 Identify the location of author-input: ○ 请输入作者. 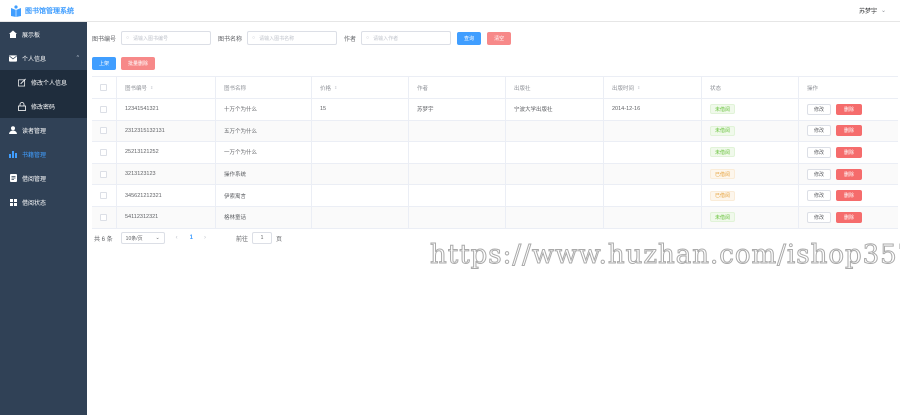
(406, 38).